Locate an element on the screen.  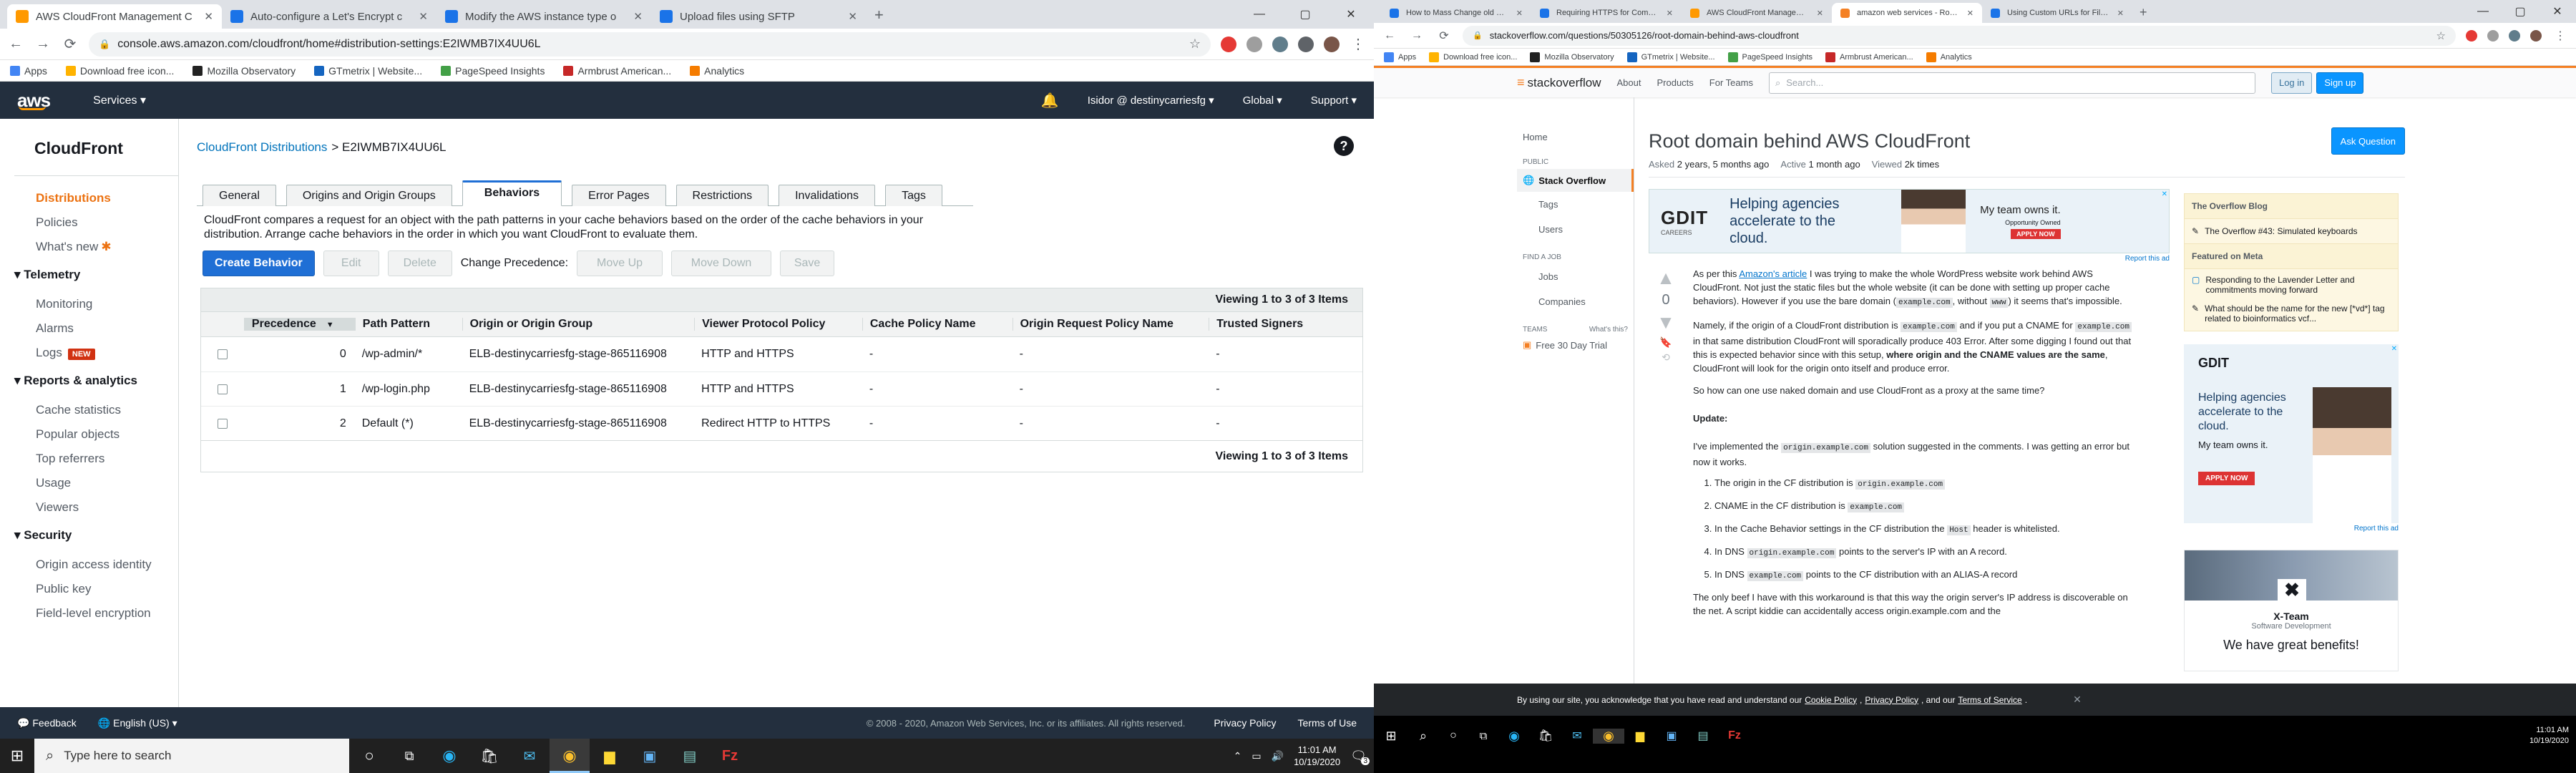
column-header: Path Pattern is located at coordinates (408, 324).